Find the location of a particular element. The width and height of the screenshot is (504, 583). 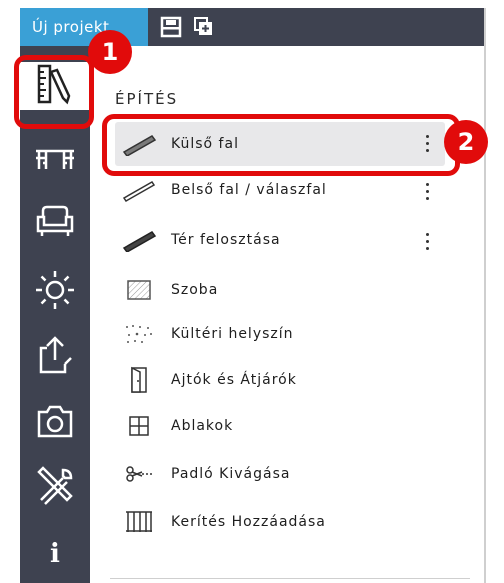

tab-decor is located at coordinates (55, 224).